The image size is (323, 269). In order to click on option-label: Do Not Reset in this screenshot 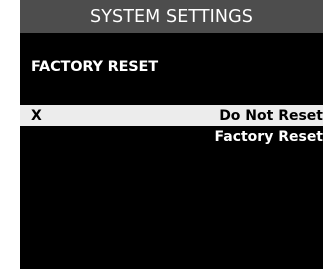, I will do `click(271, 115)`.